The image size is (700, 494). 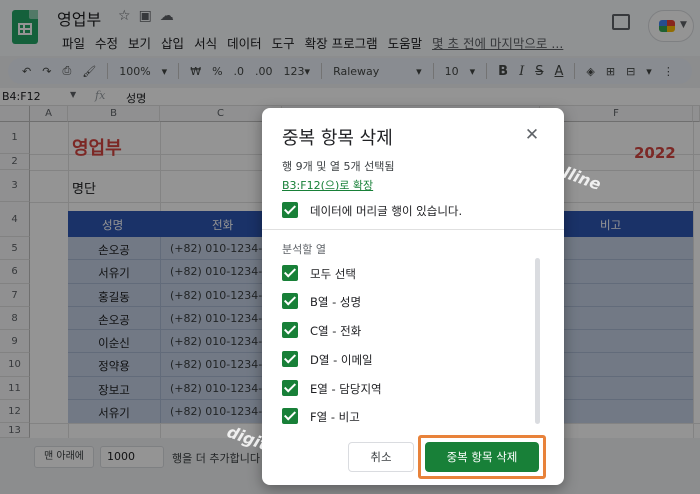 What do you see at coordinates (290, 388) in the screenshot?
I see `column-e-checkbox` at bounding box center [290, 388].